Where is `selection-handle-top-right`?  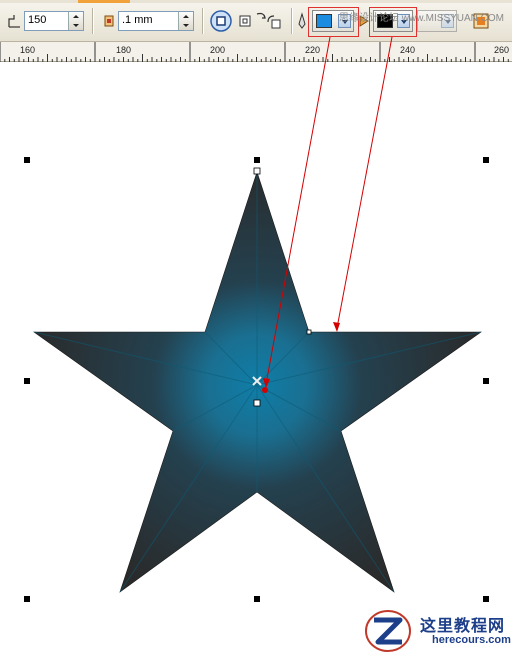 selection-handle-top-right is located at coordinates (486, 160).